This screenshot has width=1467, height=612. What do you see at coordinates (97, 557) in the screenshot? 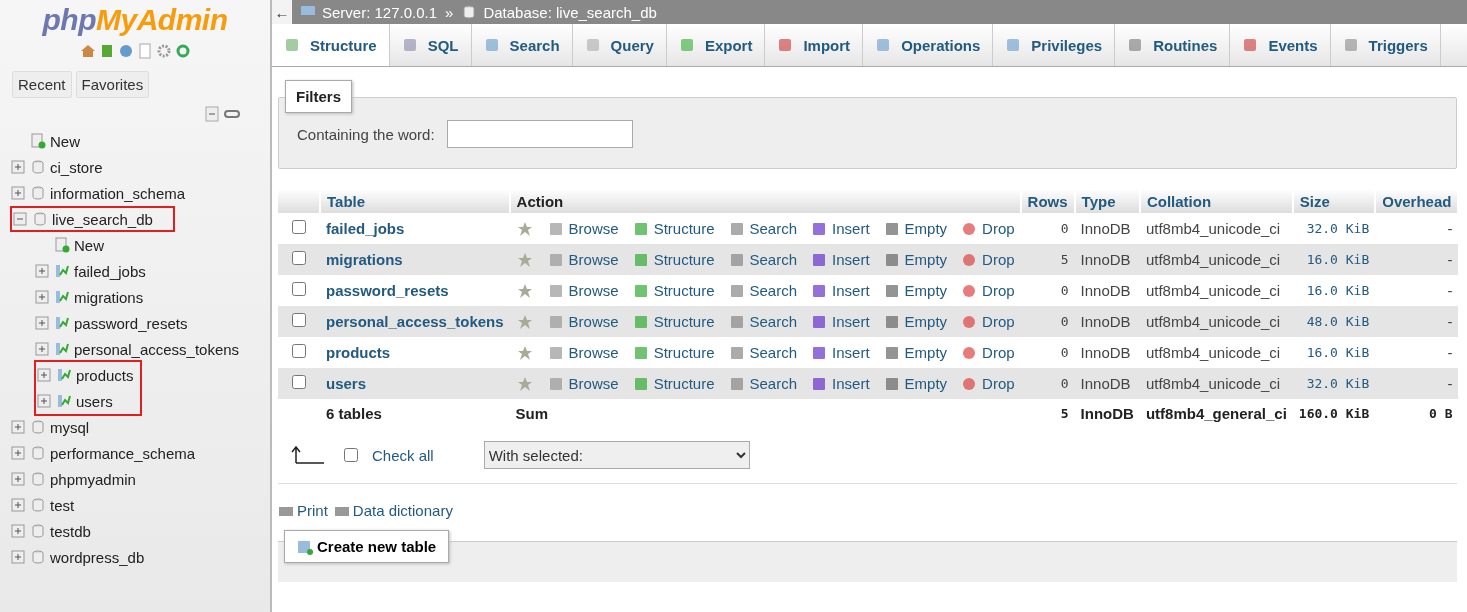
I see `tree-item: wordpress_db` at bounding box center [97, 557].